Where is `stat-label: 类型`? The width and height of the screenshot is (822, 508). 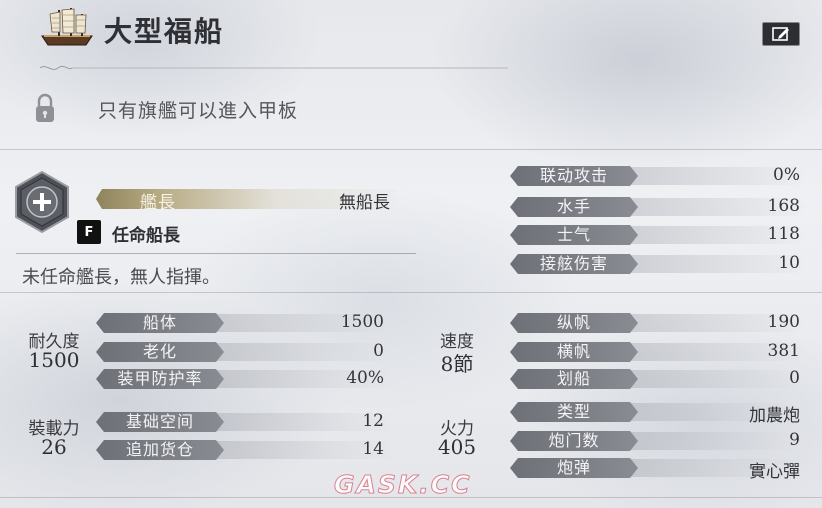 stat-label: 类型 is located at coordinates (574, 412).